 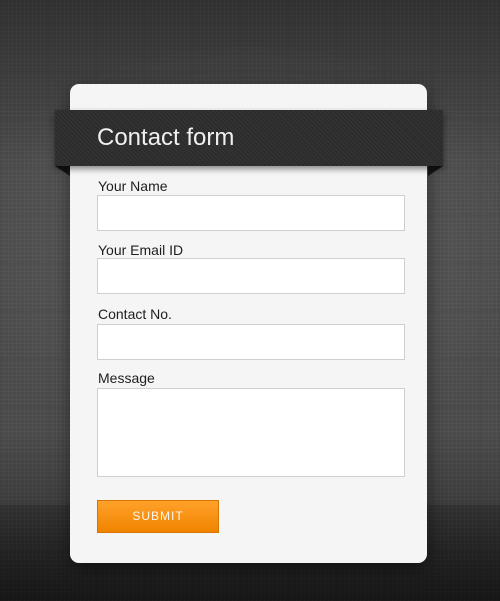 I want to click on contact-number-input, so click(x=251, y=342).